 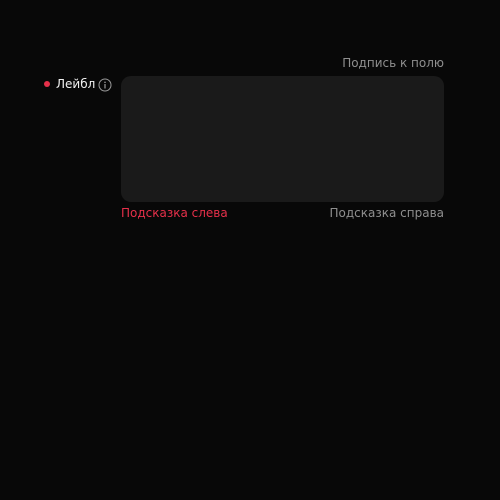 I want to click on info-icon, so click(x=105, y=84).